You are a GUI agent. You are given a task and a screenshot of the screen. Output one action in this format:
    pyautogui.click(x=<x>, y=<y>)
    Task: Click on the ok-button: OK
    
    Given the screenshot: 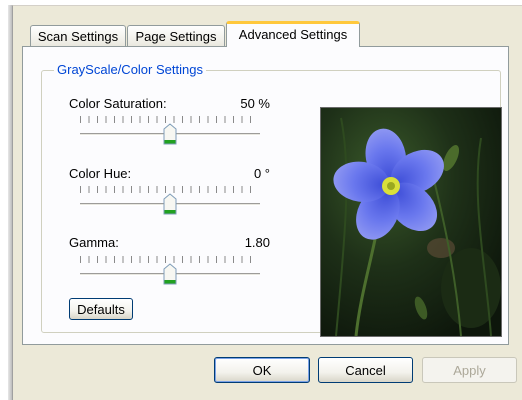 What is the action you would take?
    pyautogui.click(x=262, y=370)
    